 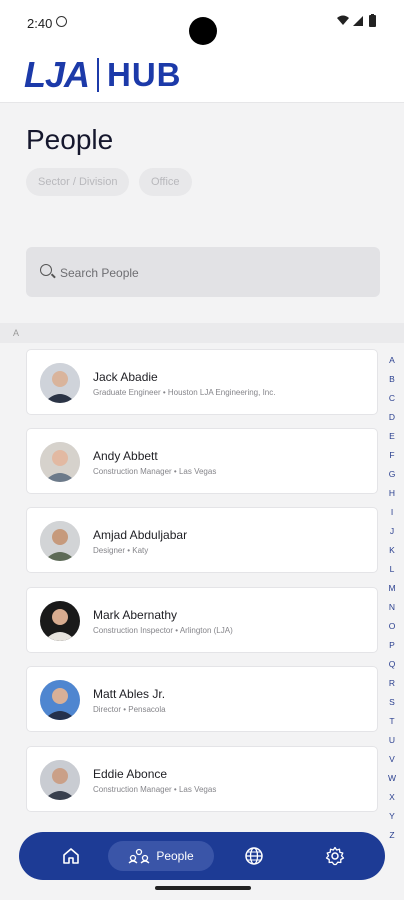 What do you see at coordinates (57, 74) in the screenshot?
I see `logo-lja-text: LJA` at bounding box center [57, 74].